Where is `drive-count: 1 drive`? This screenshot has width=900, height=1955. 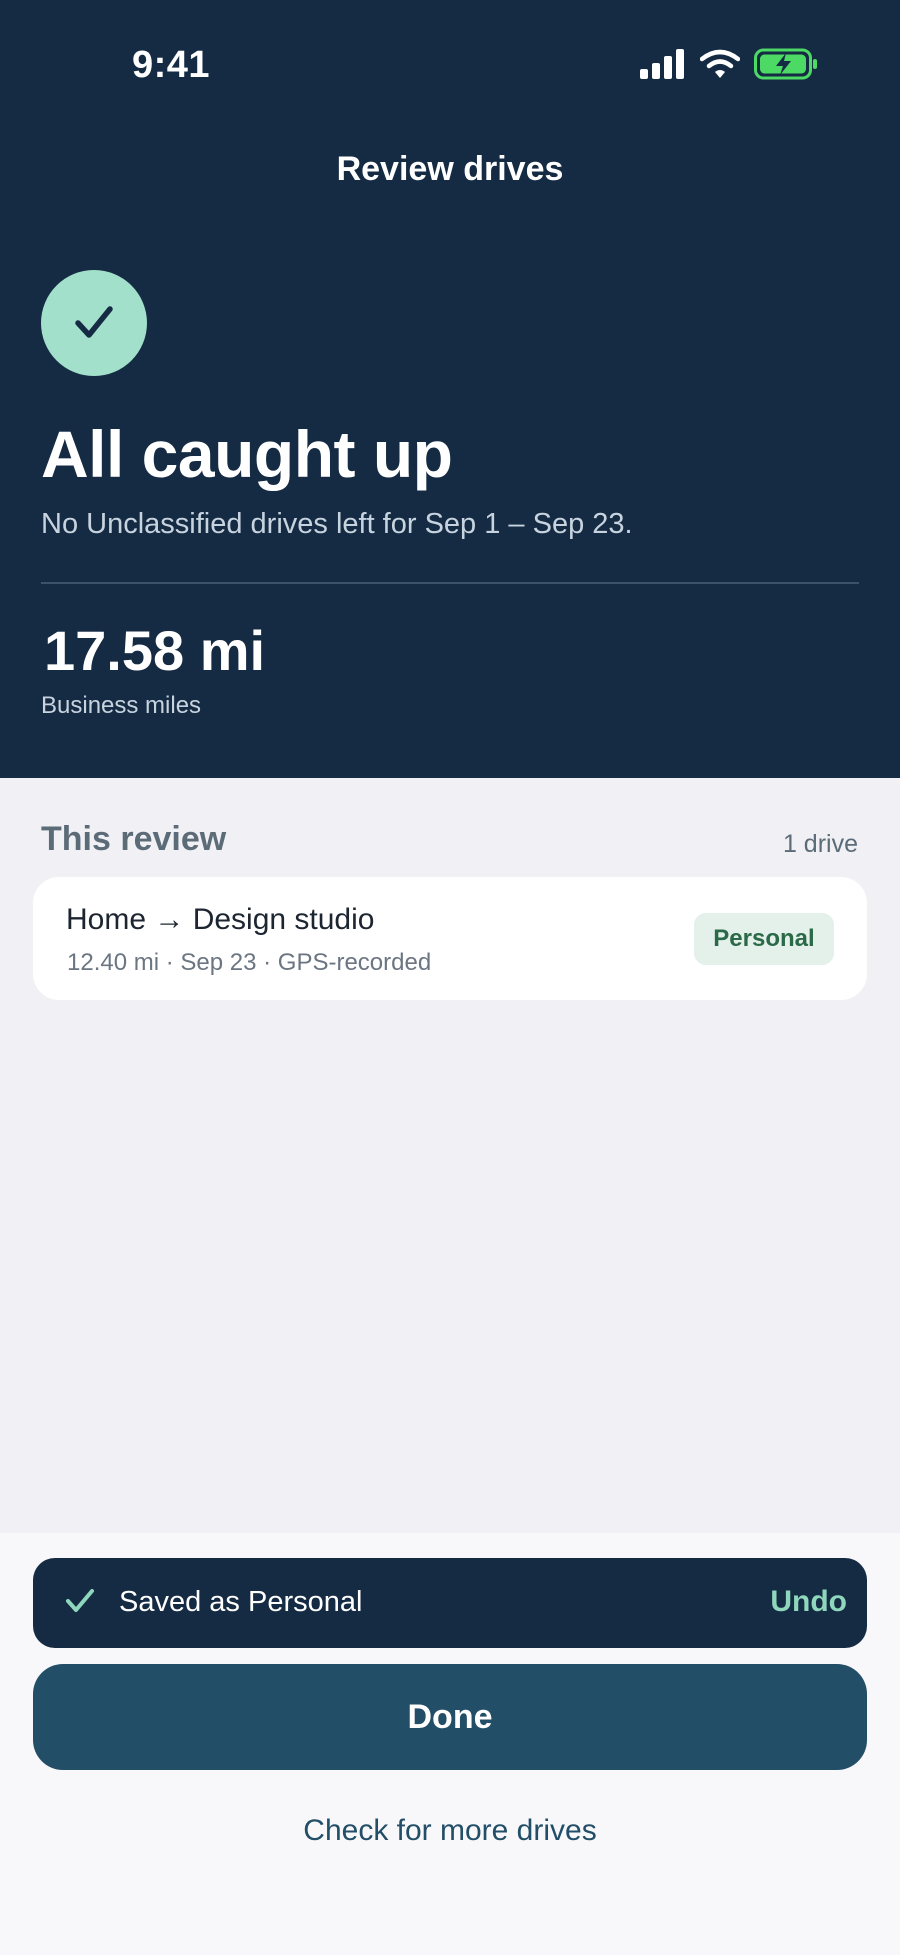 drive-count: 1 drive is located at coordinates (820, 844).